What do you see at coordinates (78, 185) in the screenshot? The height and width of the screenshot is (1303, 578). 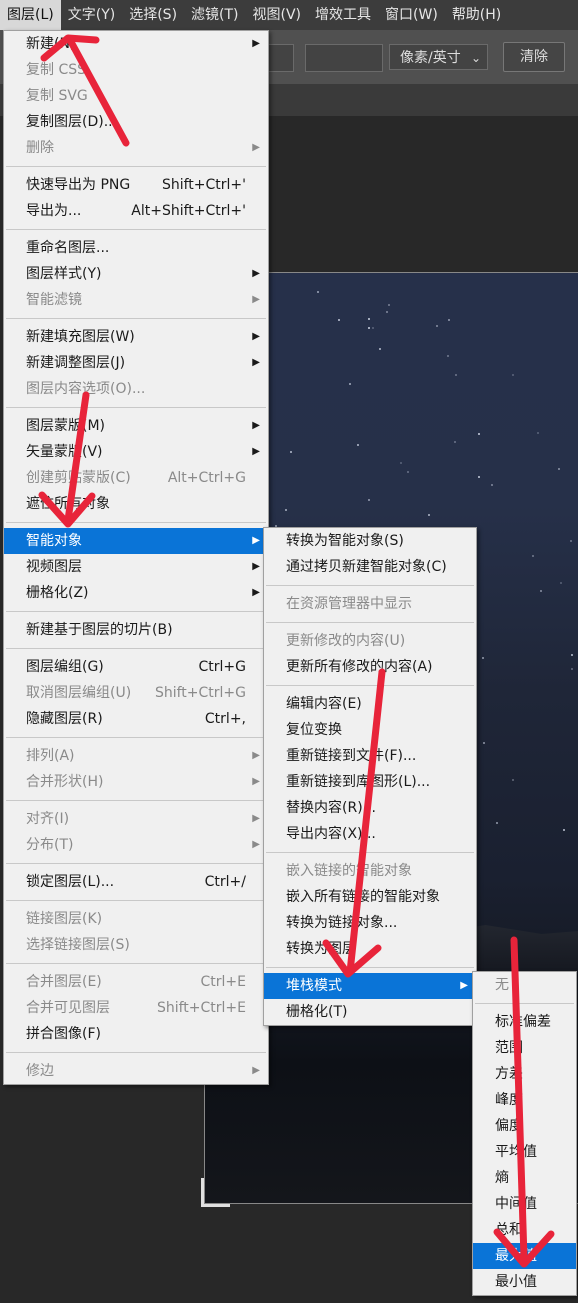 I see `menu-item-label: 快速导出为 PNG` at bounding box center [78, 185].